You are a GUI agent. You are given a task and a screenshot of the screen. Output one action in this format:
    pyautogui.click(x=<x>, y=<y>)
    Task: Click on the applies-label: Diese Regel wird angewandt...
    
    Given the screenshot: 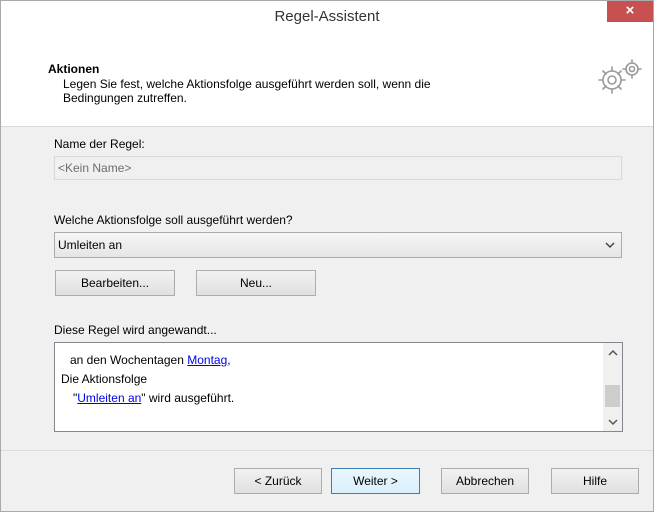 What is the action you would take?
    pyautogui.click(x=135, y=330)
    